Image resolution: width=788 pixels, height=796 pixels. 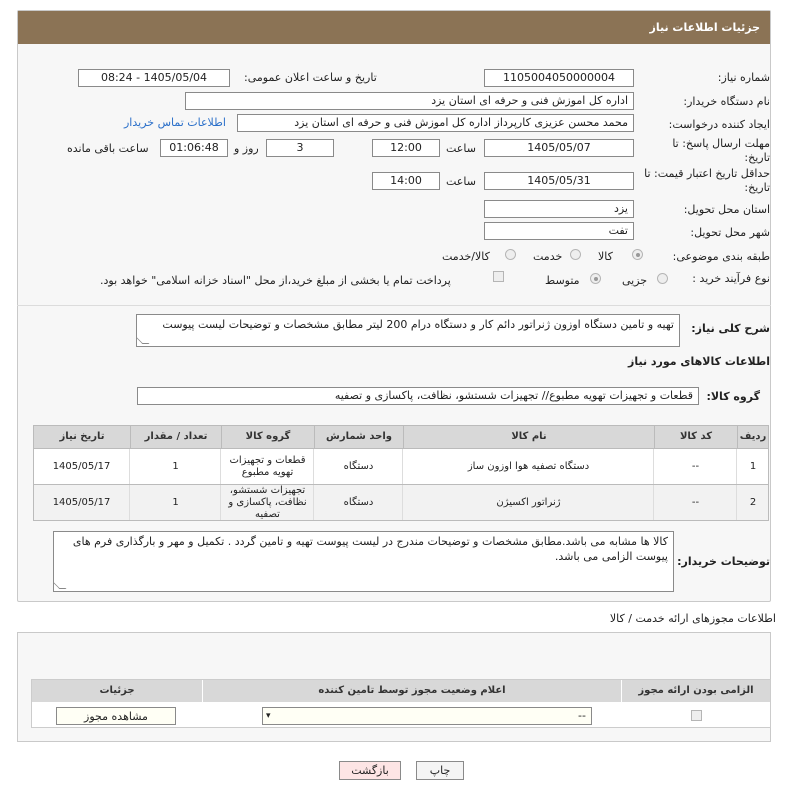 What do you see at coordinates (559, 78) in the screenshot?
I see `need-number-field: 1105004050000004` at bounding box center [559, 78].